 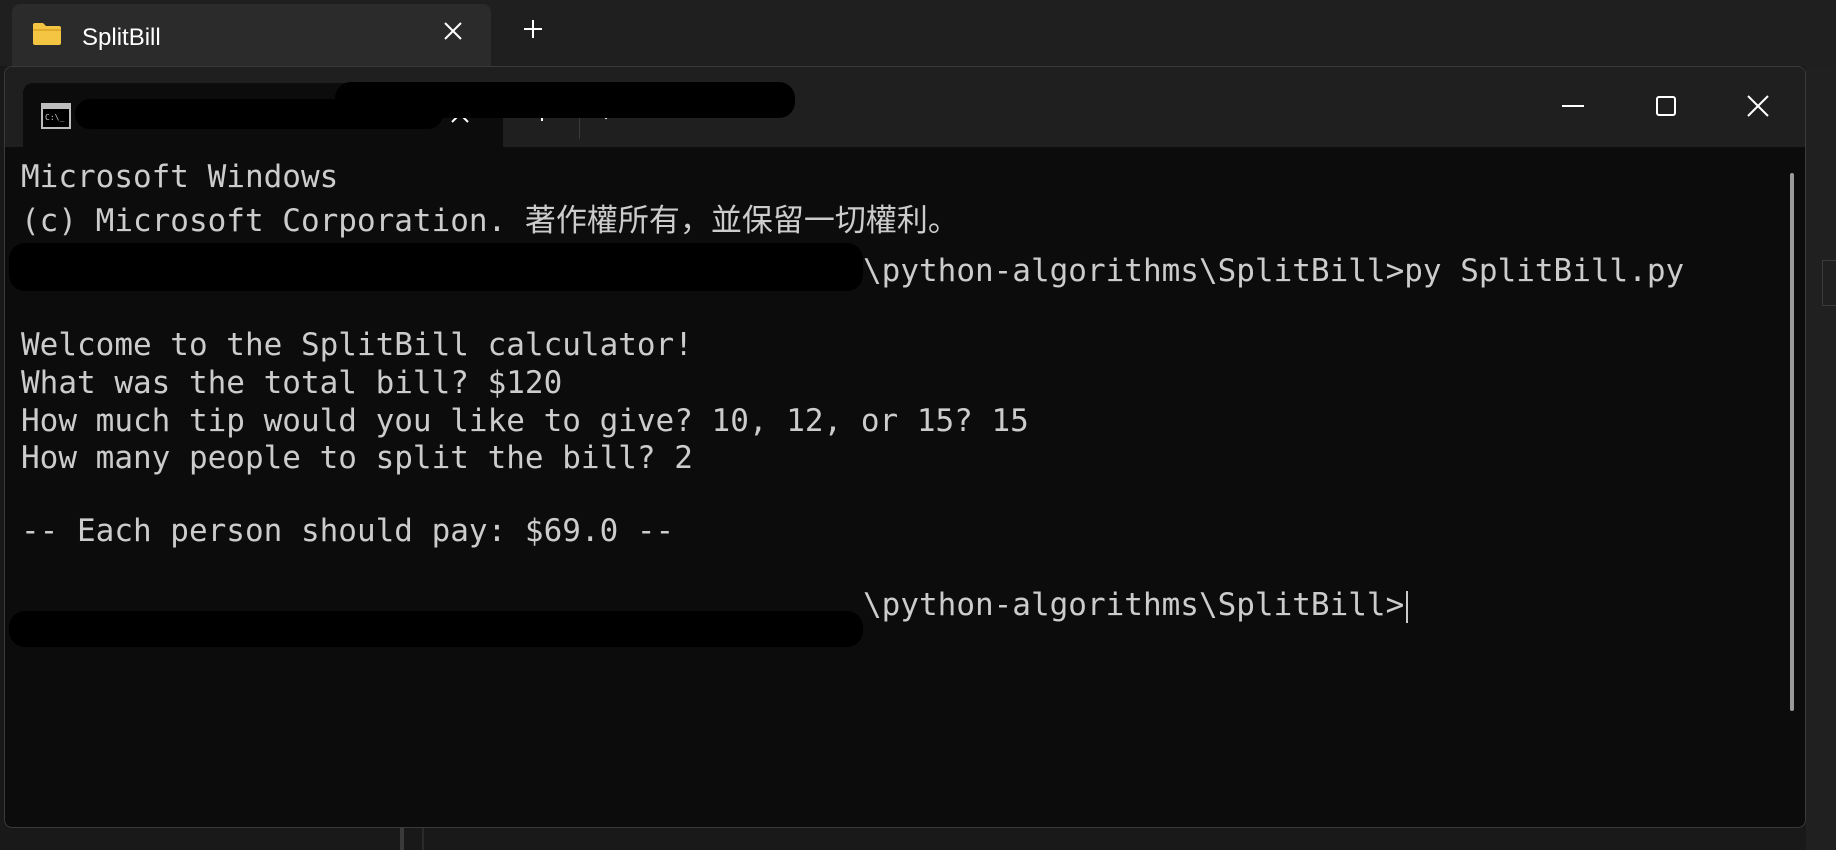 What do you see at coordinates (1544, 271) in the screenshot?
I see `prompt-command: py SplitBill.py` at bounding box center [1544, 271].